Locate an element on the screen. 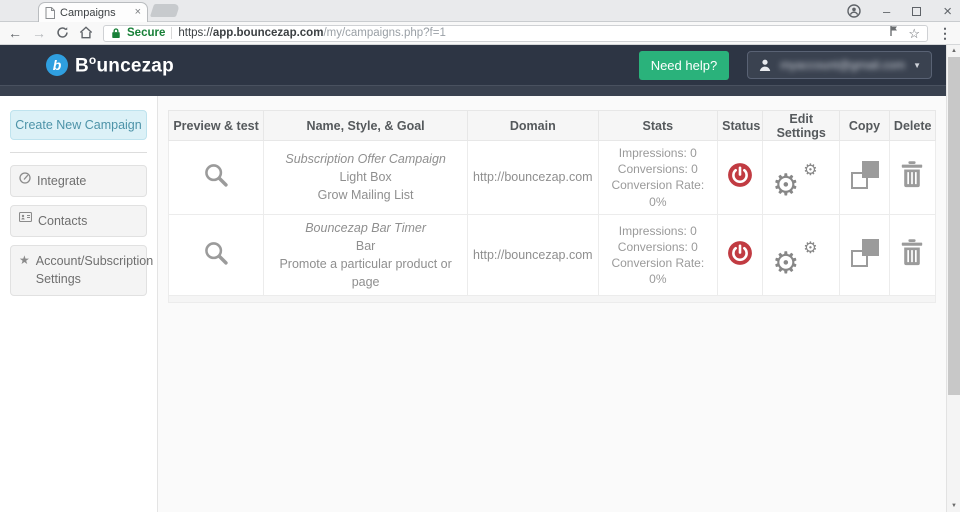 The image size is (960, 512). col-preview-test: Preview & test is located at coordinates (216, 125).